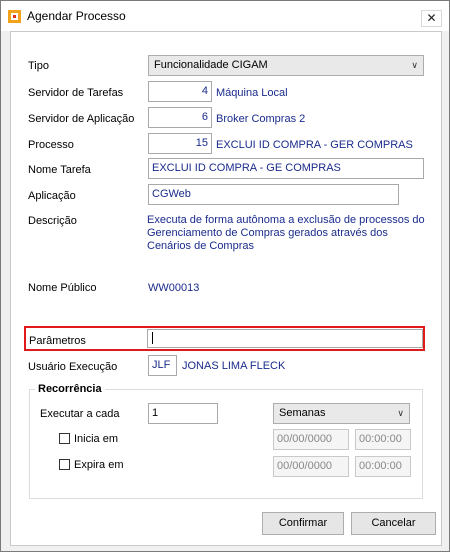 This screenshot has height=552, width=450. What do you see at coordinates (64, 438) in the screenshot?
I see `inicia-em-checkbox` at bounding box center [64, 438].